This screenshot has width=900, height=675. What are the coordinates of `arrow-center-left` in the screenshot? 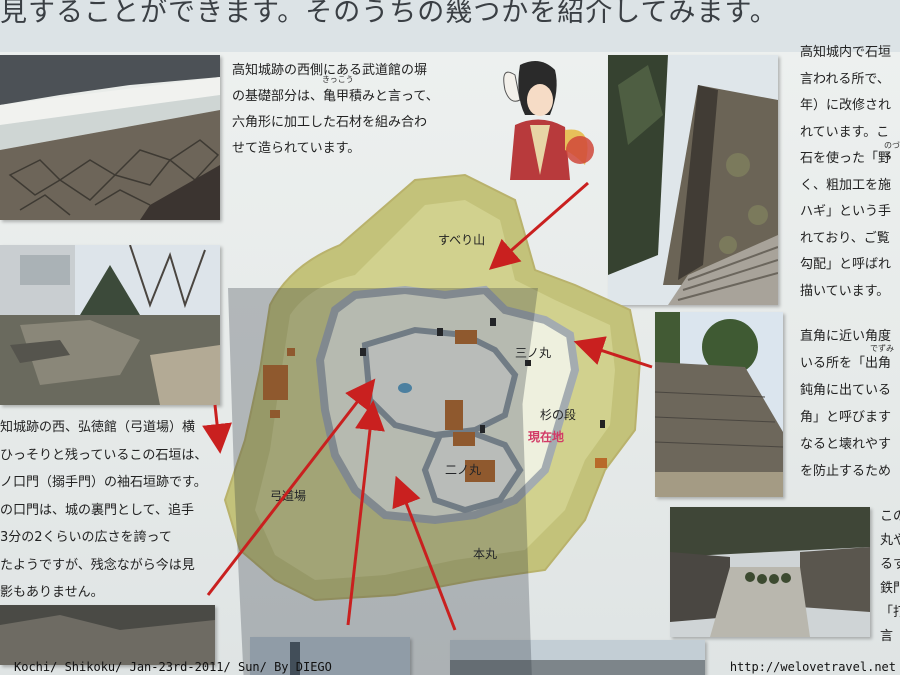 It's located at (365, 513).